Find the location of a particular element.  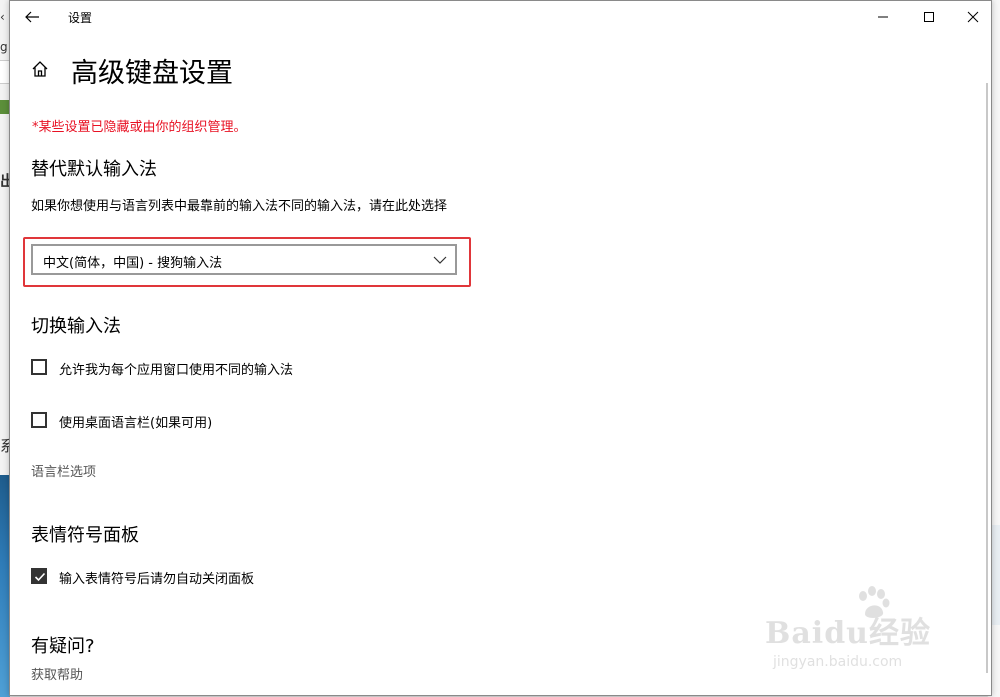

close-button is located at coordinates (970, 17).